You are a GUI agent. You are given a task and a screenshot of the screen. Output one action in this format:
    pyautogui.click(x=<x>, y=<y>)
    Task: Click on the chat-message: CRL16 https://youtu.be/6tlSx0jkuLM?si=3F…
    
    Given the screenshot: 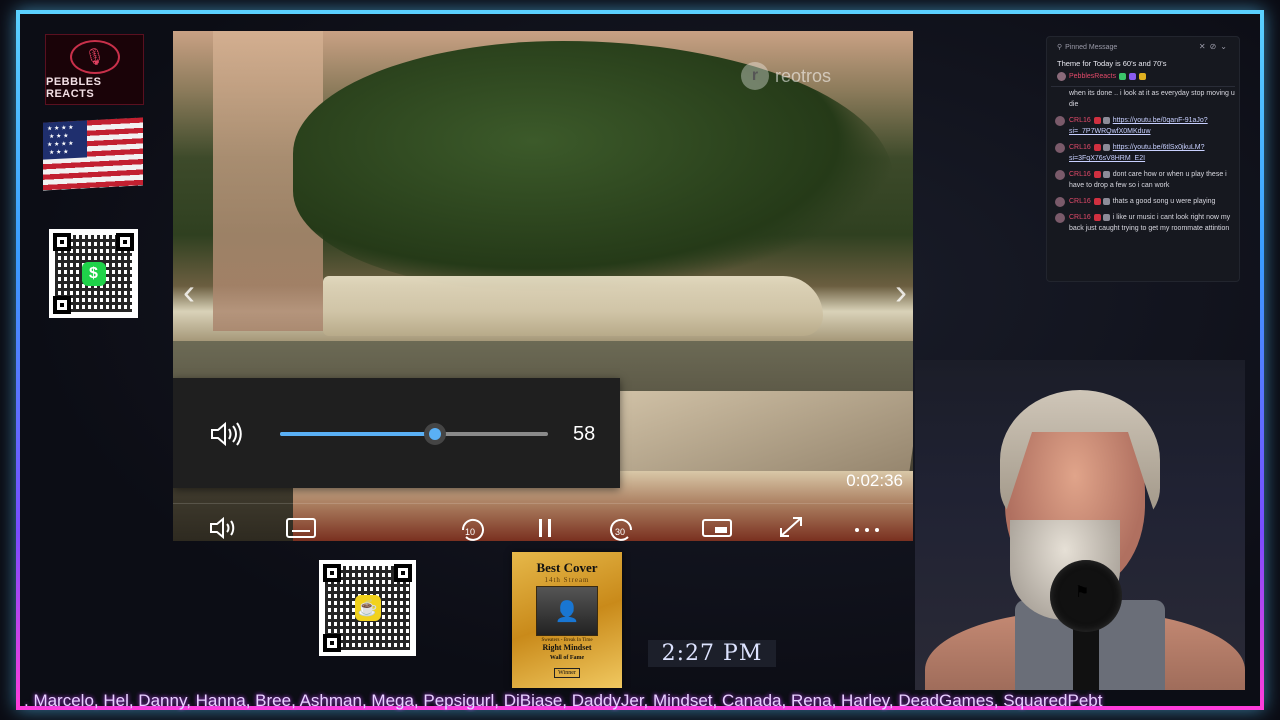 What is the action you would take?
    pyautogui.click(x=1145, y=153)
    